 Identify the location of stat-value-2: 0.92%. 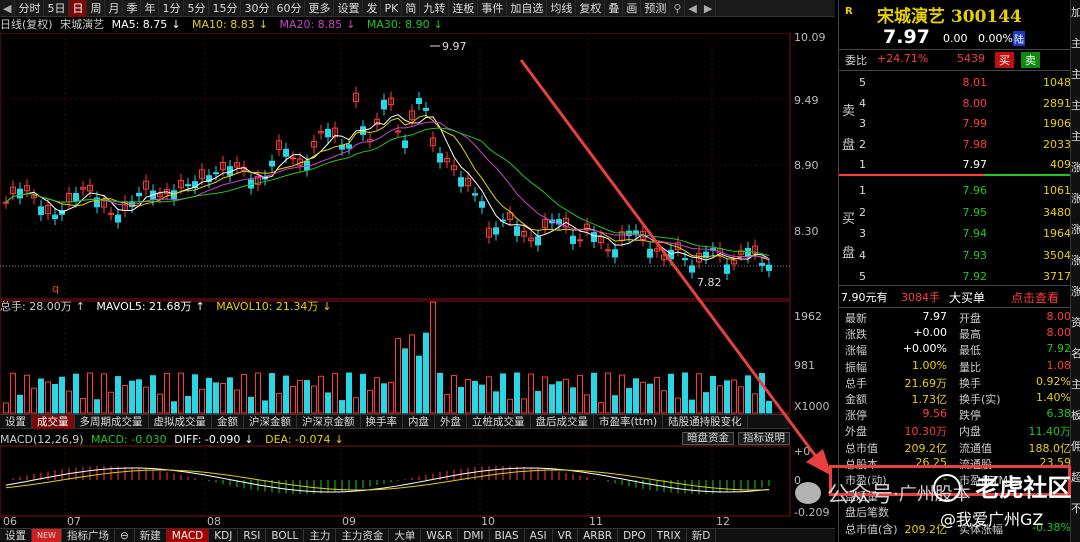
(1053, 381).